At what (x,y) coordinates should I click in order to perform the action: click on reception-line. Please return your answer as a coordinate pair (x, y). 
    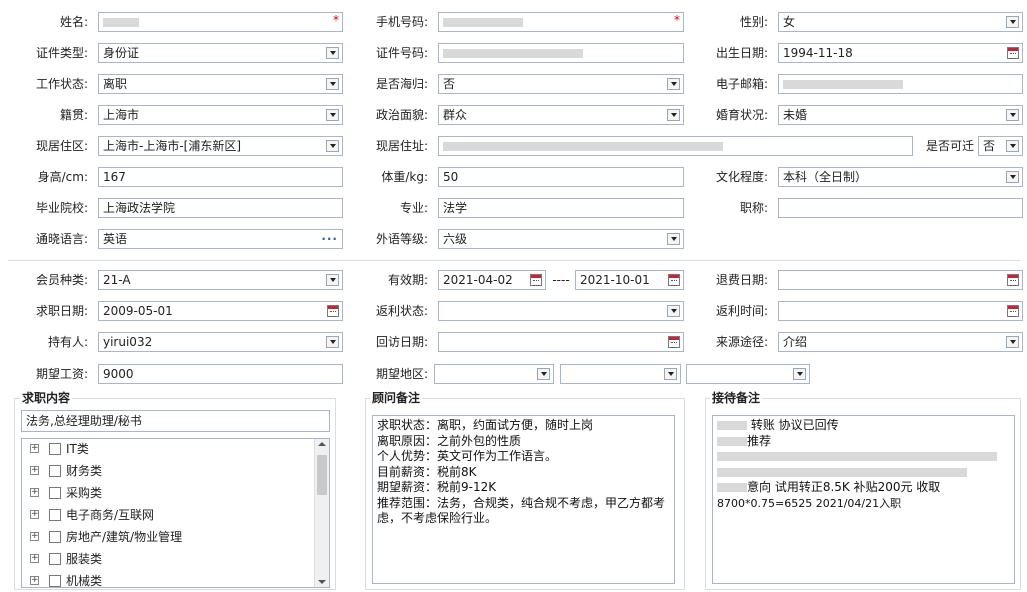
    Looking at the image, I should click on (863, 457).